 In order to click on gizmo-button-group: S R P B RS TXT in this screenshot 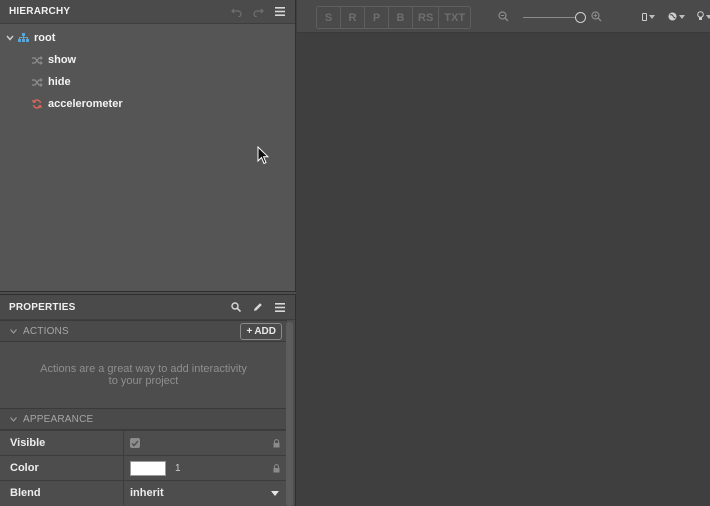, I will do `click(394, 17)`.